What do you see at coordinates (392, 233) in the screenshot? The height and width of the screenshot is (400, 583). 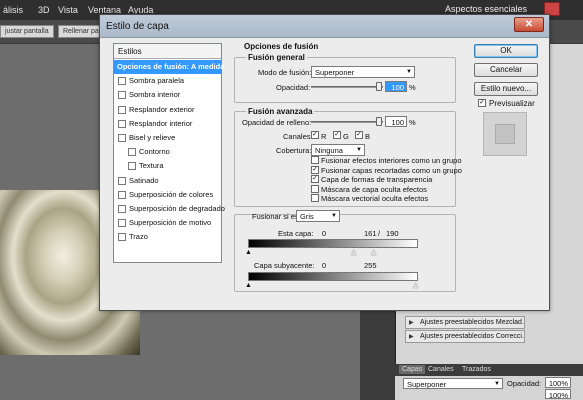 I see `this-layer-white-value-2: 190` at bounding box center [392, 233].